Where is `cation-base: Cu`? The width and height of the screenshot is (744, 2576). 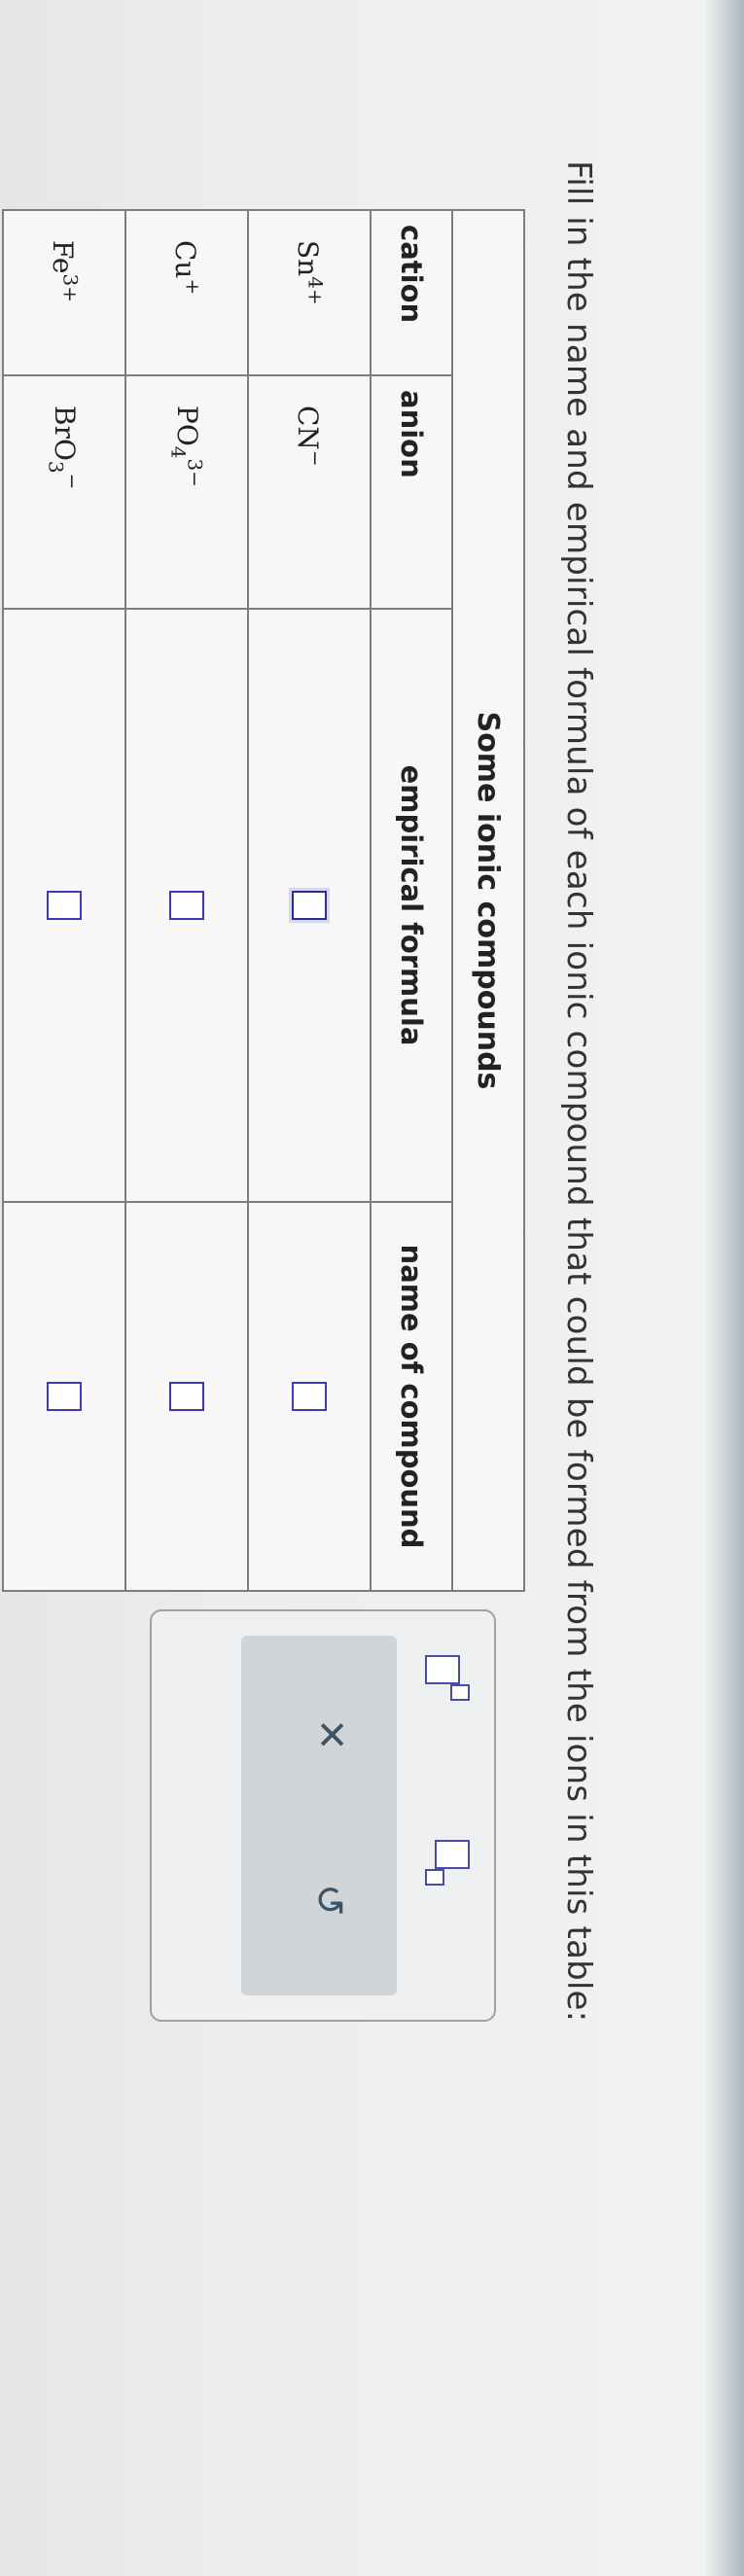 cation-base: Cu is located at coordinates (184, 259).